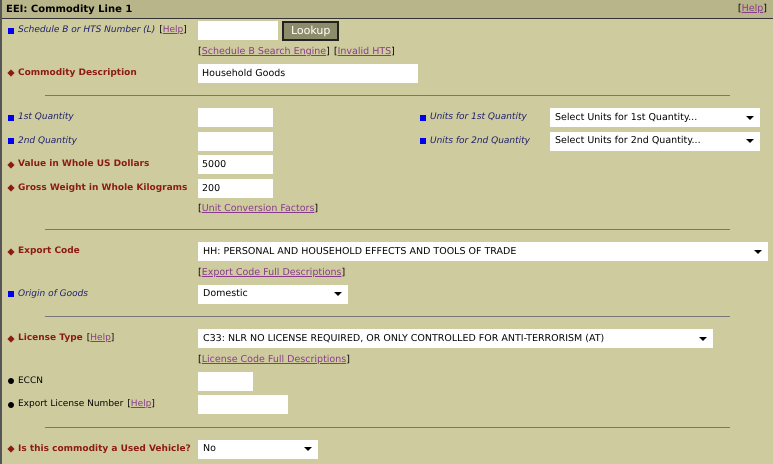  What do you see at coordinates (77, 73) in the screenshot?
I see `field-label: Commodity Description` at bounding box center [77, 73].